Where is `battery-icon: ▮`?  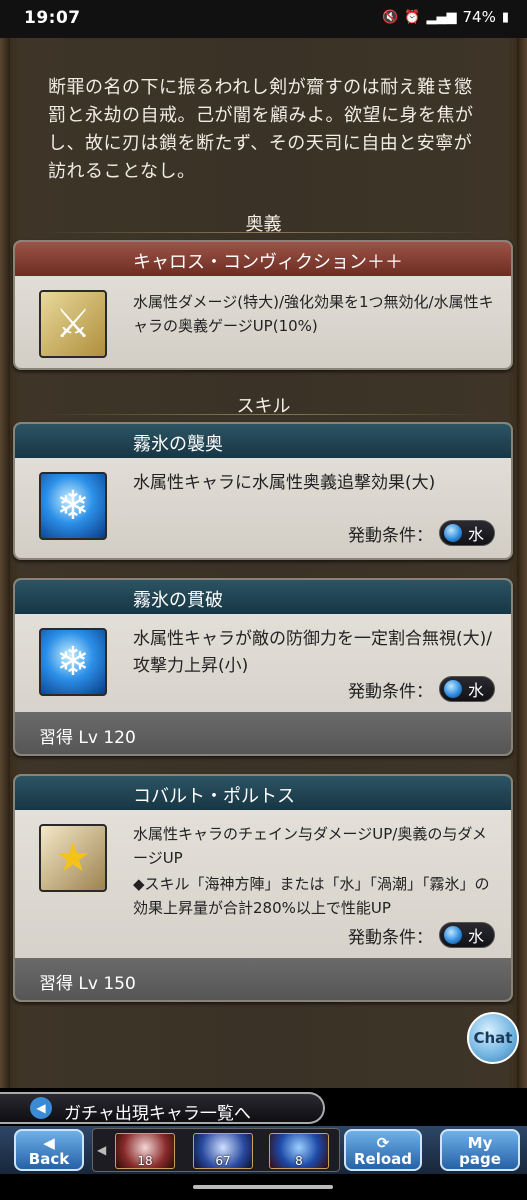
battery-icon: ▮ is located at coordinates (505, 17).